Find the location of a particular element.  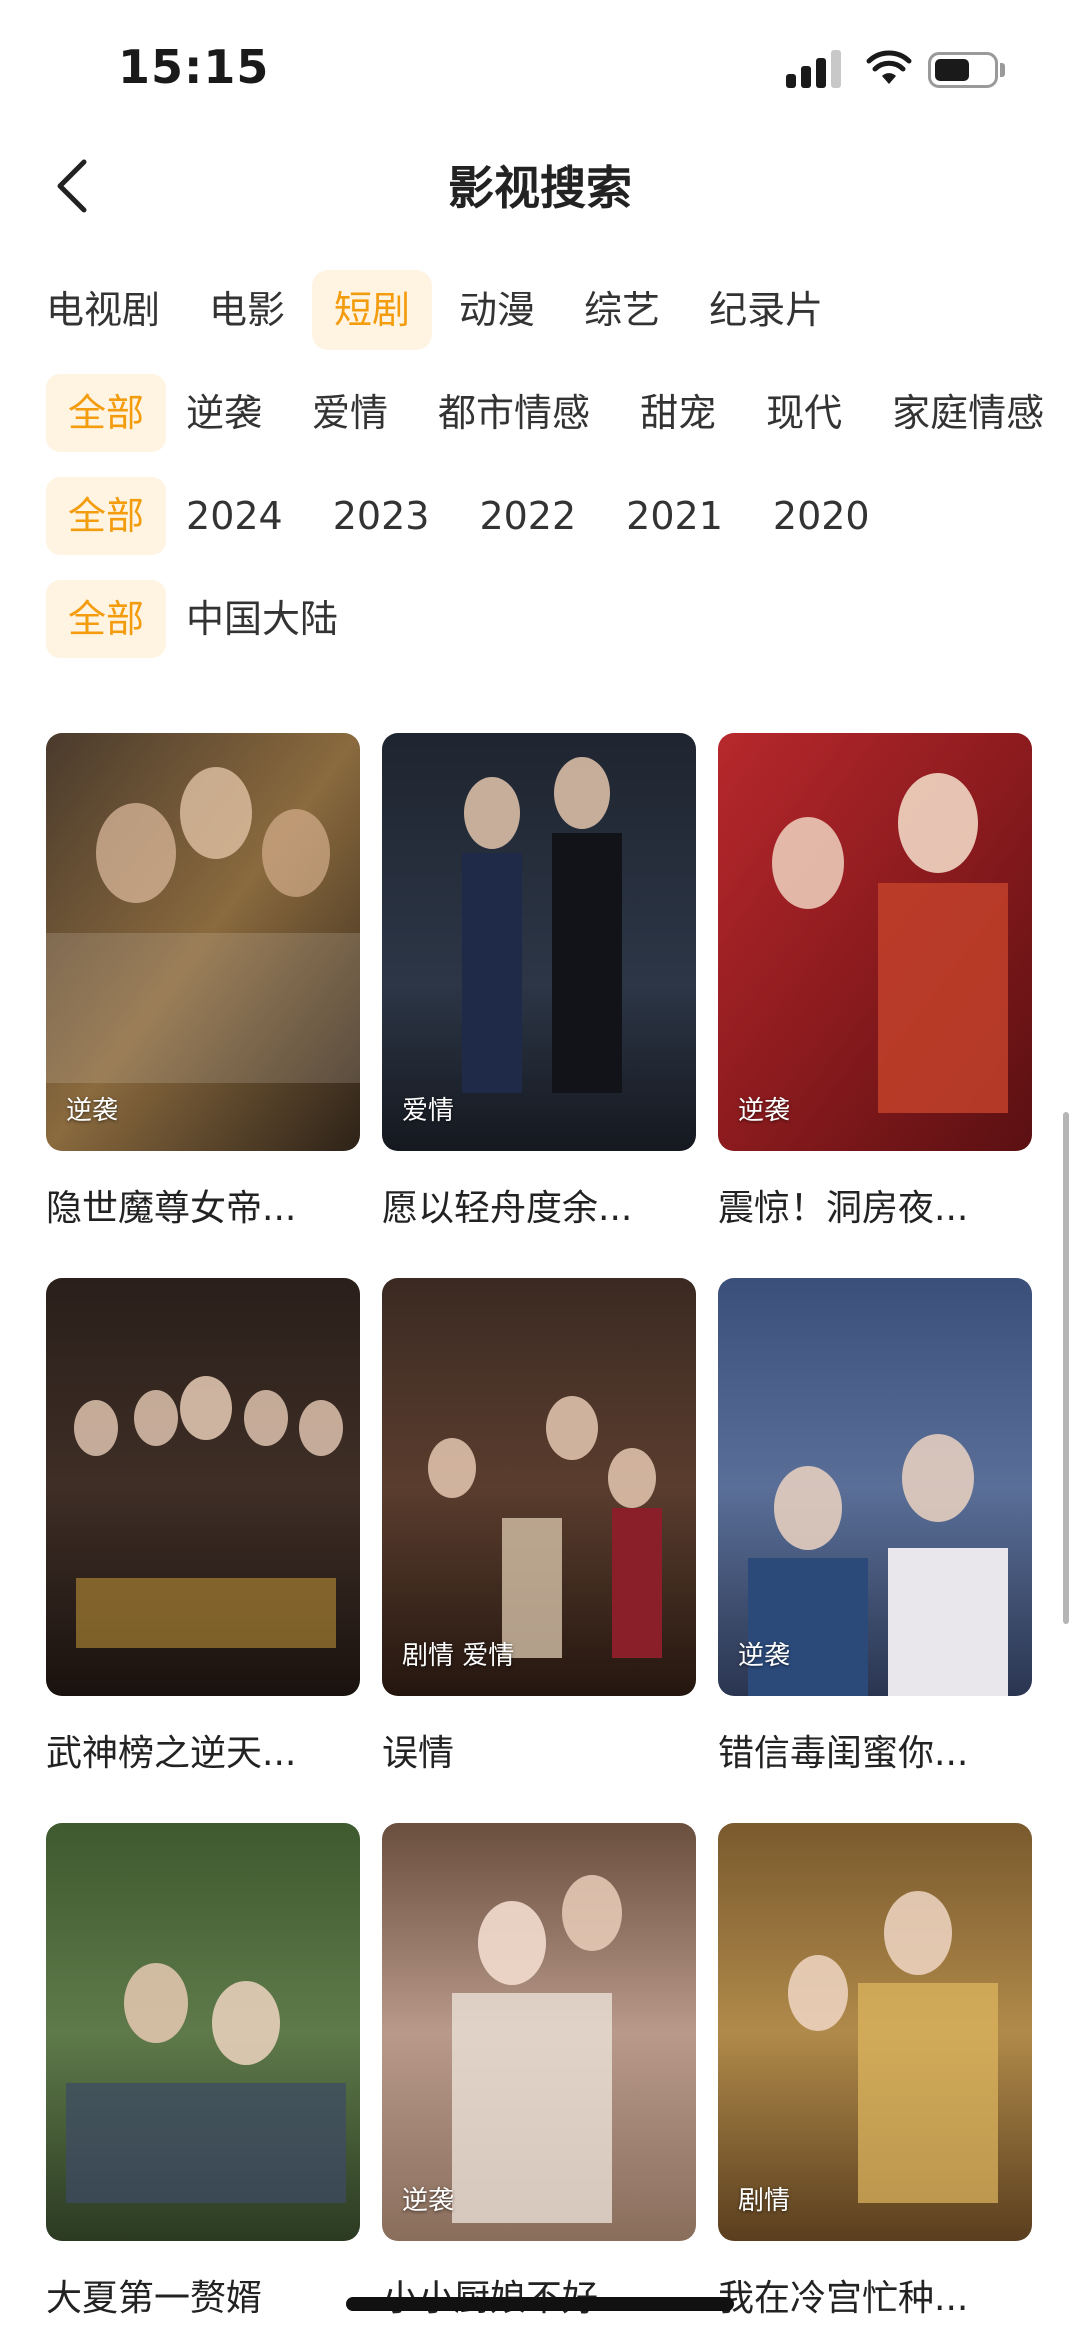

region-chip: 中国大陆 is located at coordinates (262, 619).